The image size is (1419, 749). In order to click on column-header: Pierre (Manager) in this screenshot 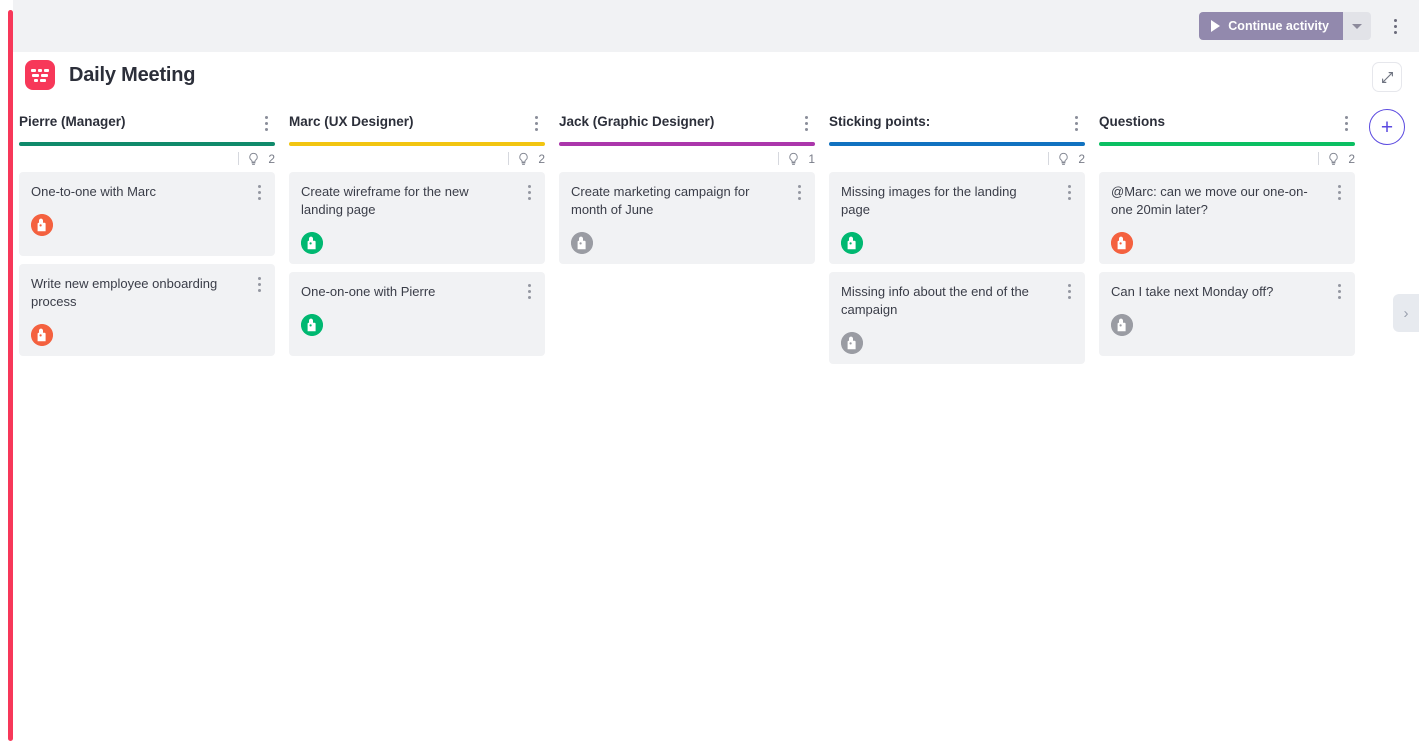, I will do `click(147, 127)`.